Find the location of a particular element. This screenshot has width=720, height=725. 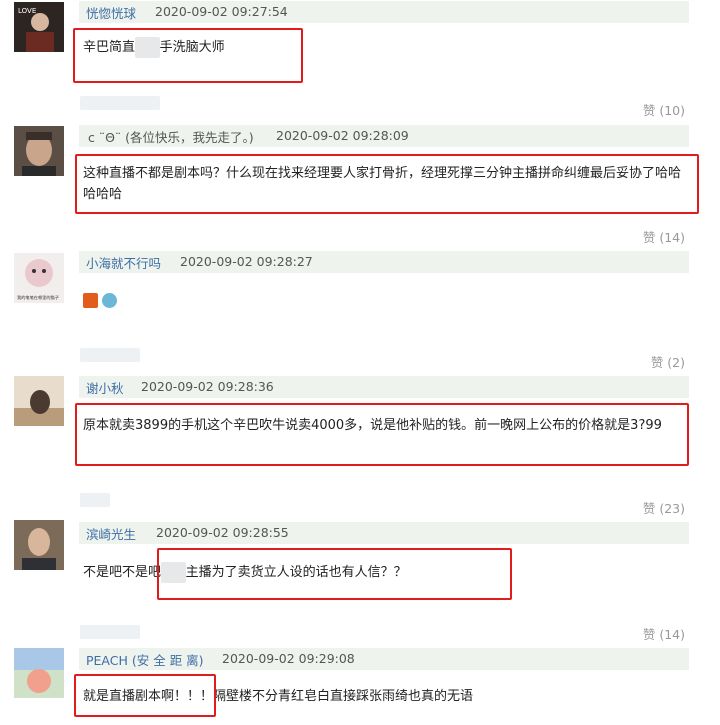

timestamp: 2020-09-02 09:28:09 is located at coordinates (342, 135).